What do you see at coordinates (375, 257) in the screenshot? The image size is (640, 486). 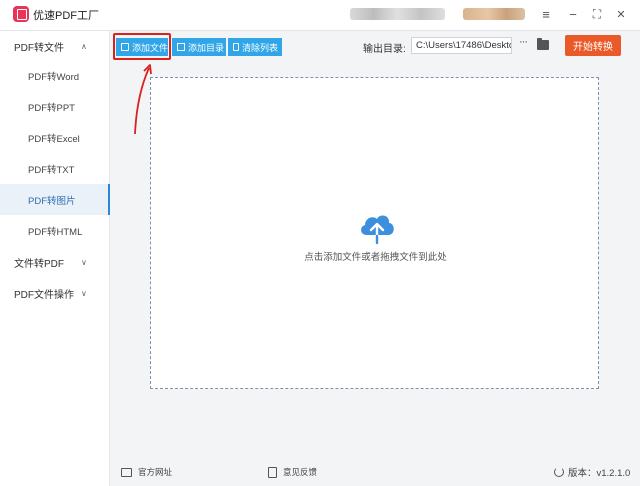 I see `drop-zone-hint: 点击添加文件或者拖拽文件到此处` at bounding box center [375, 257].